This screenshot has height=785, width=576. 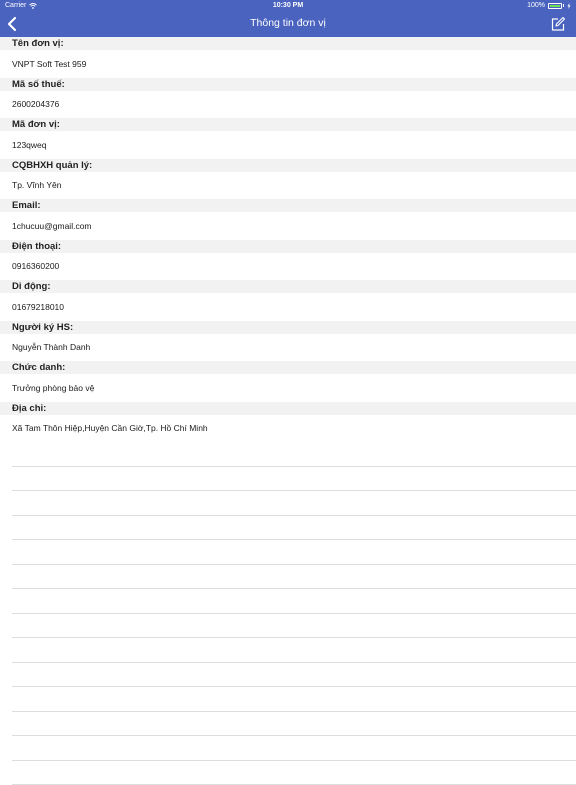 What do you see at coordinates (288, 388) in the screenshot?
I see `field-value: Trưởng phòng bảo vệ` at bounding box center [288, 388].